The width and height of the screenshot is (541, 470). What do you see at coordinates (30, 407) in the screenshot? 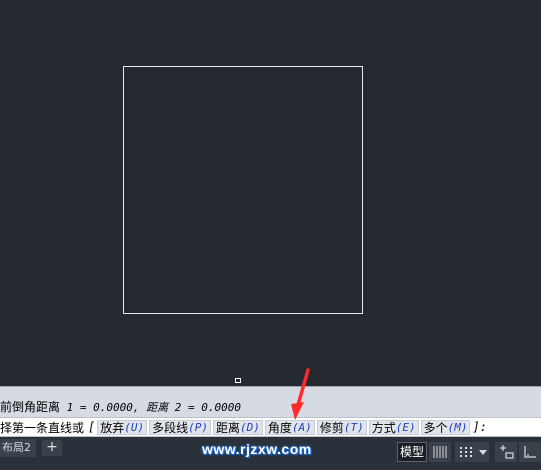
I see `history-prefix: 前倒角距离` at bounding box center [30, 407].